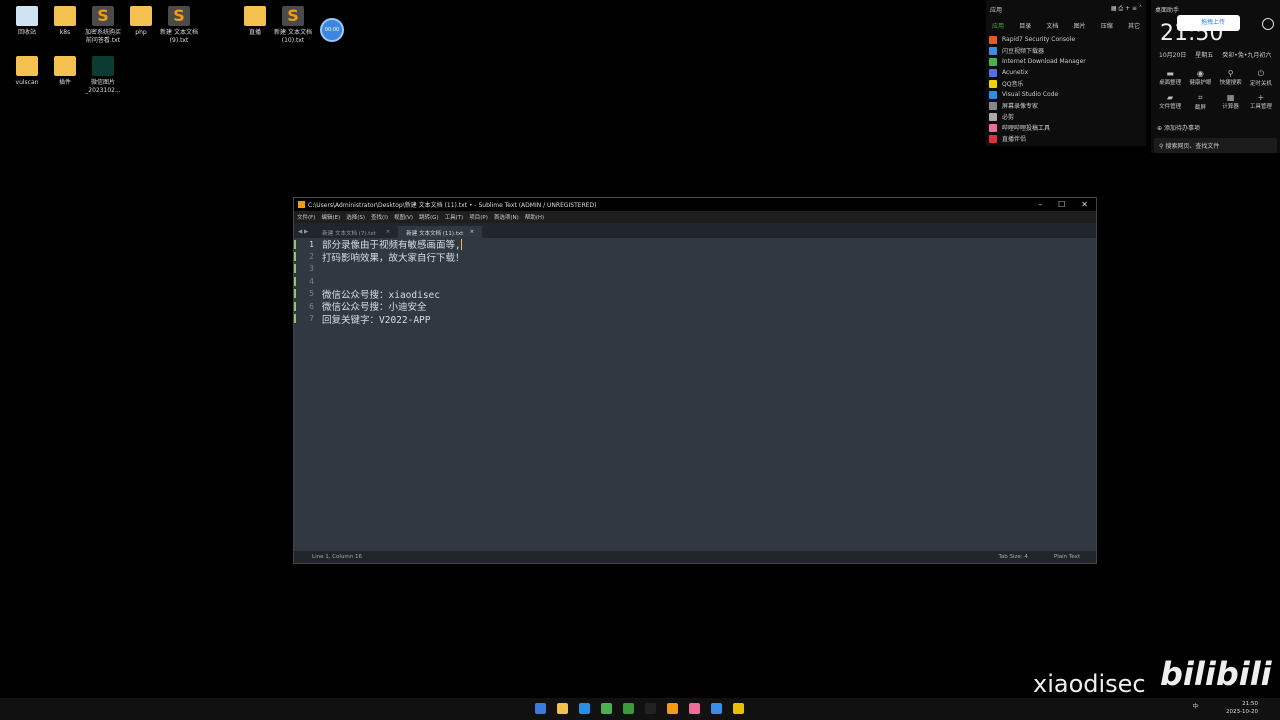 Image resolution: width=1280 pixels, height=720 pixels. I want to click on menu-item: 项目(P), so click(478, 217).